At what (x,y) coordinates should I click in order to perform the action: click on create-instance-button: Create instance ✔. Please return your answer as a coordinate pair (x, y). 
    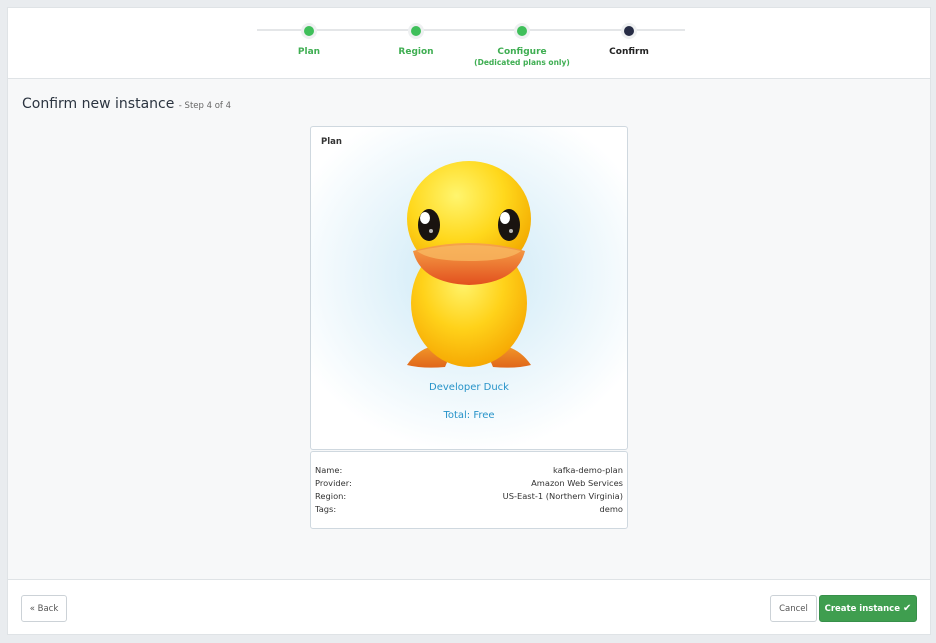
    Looking at the image, I should click on (868, 608).